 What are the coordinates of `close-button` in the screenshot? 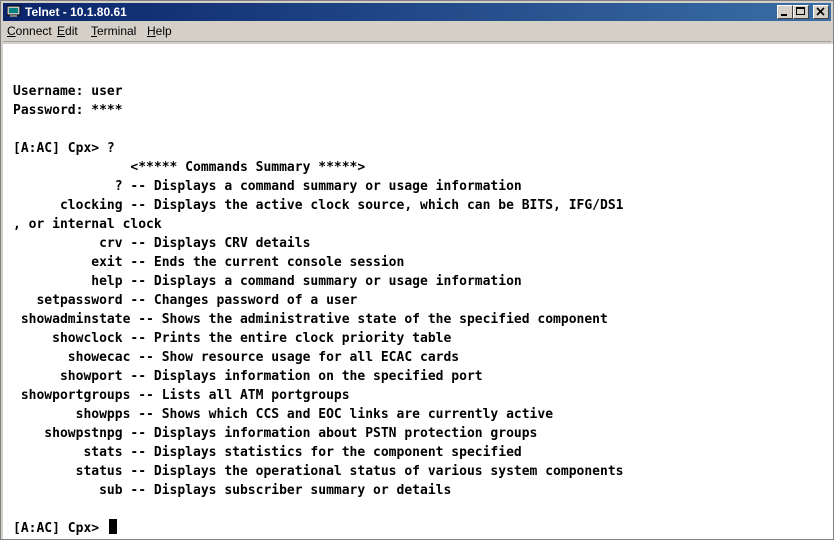 It's located at (821, 12).